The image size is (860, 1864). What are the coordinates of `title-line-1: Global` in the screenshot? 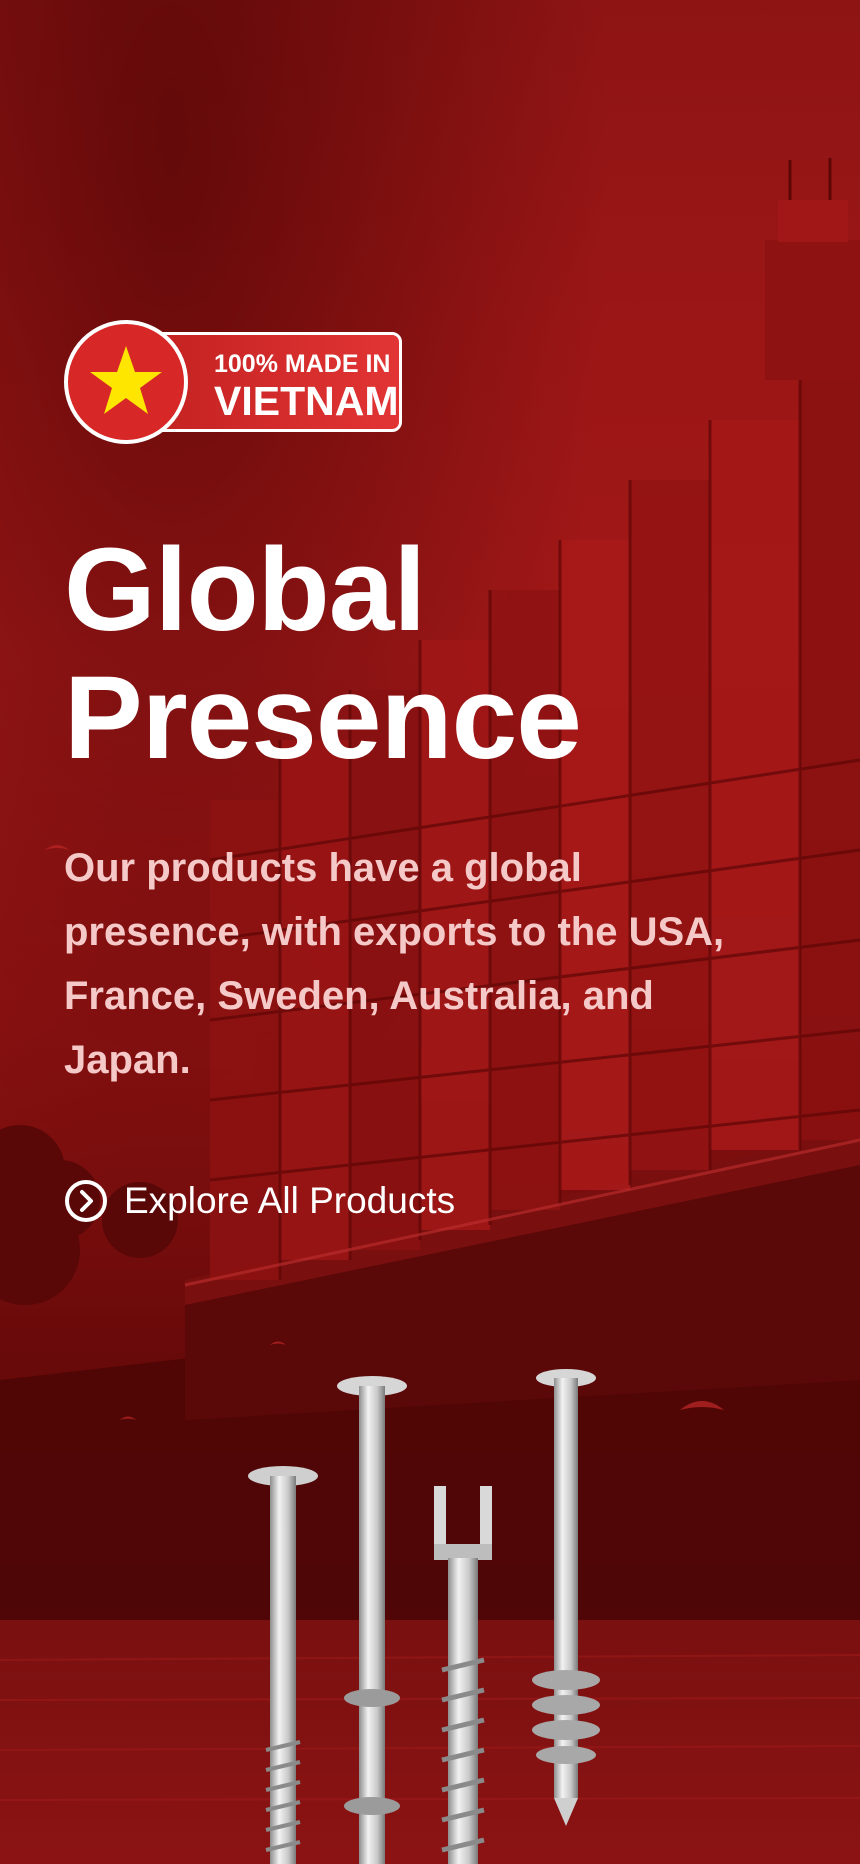 It's located at (245, 590).